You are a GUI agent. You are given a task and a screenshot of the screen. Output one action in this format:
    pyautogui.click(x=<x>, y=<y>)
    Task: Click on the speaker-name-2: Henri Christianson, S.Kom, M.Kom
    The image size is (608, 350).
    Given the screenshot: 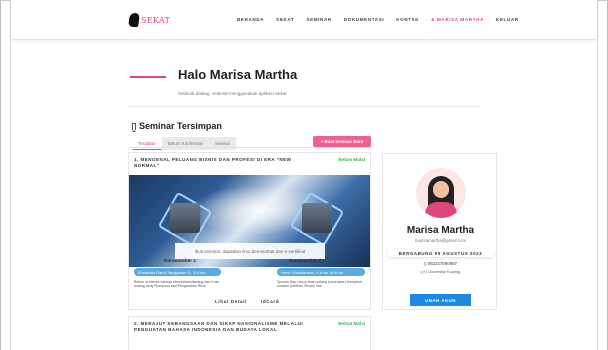 What is the action you would take?
    pyautogui.click(x=321, y=272)
    